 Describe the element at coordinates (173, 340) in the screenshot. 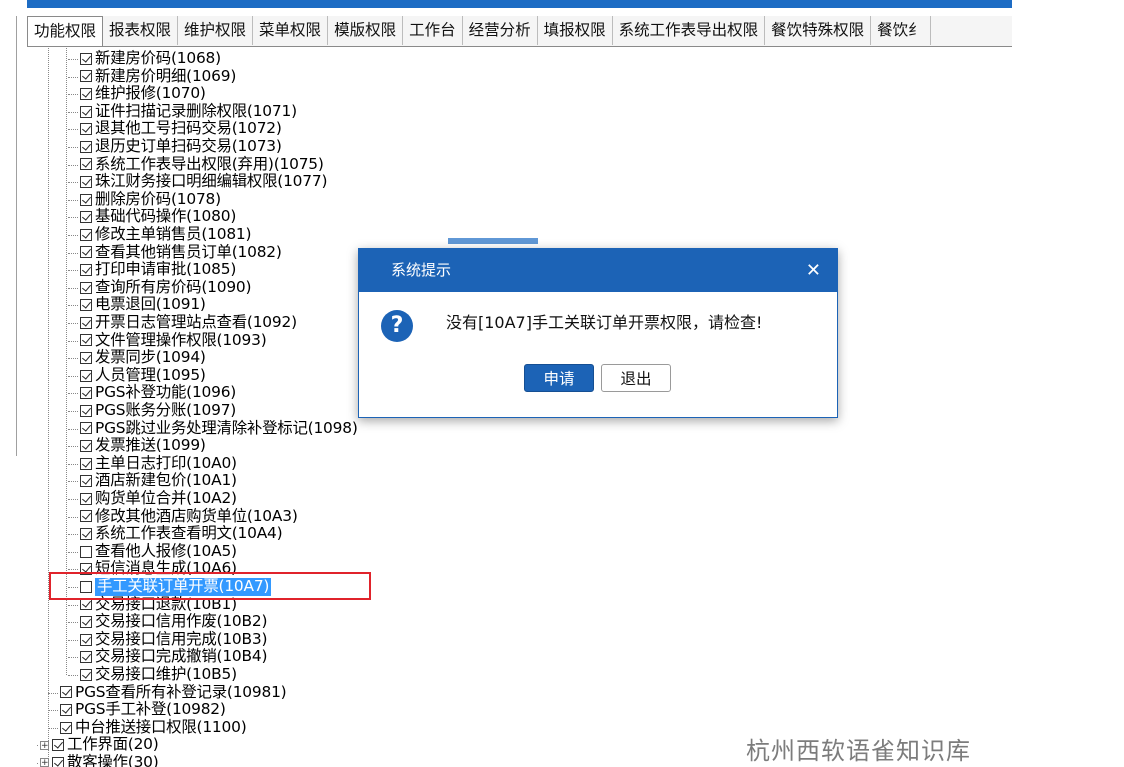

I see `tree-item: 文件管理操作权限(1093)` at that location.